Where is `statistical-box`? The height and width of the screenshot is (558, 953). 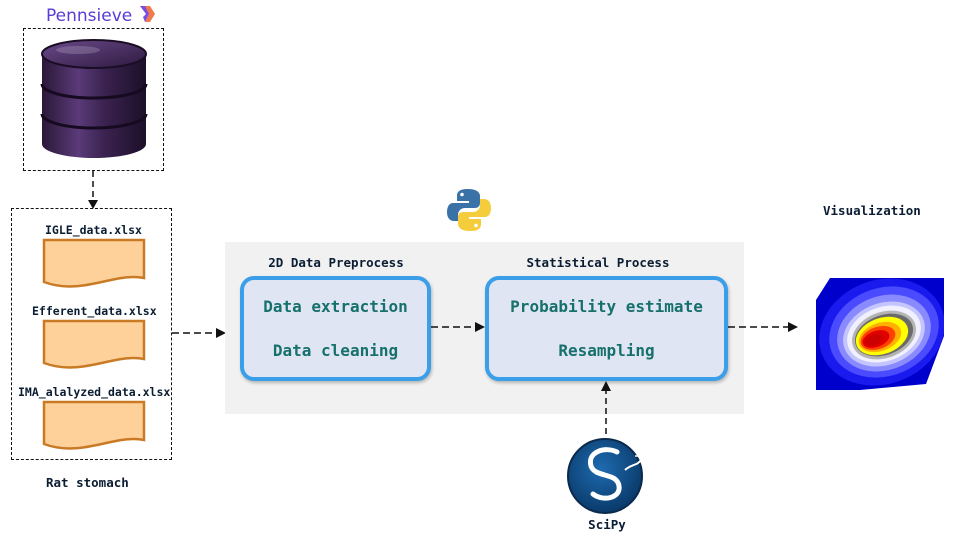 statistical-box is located at coordinates (606, 328).